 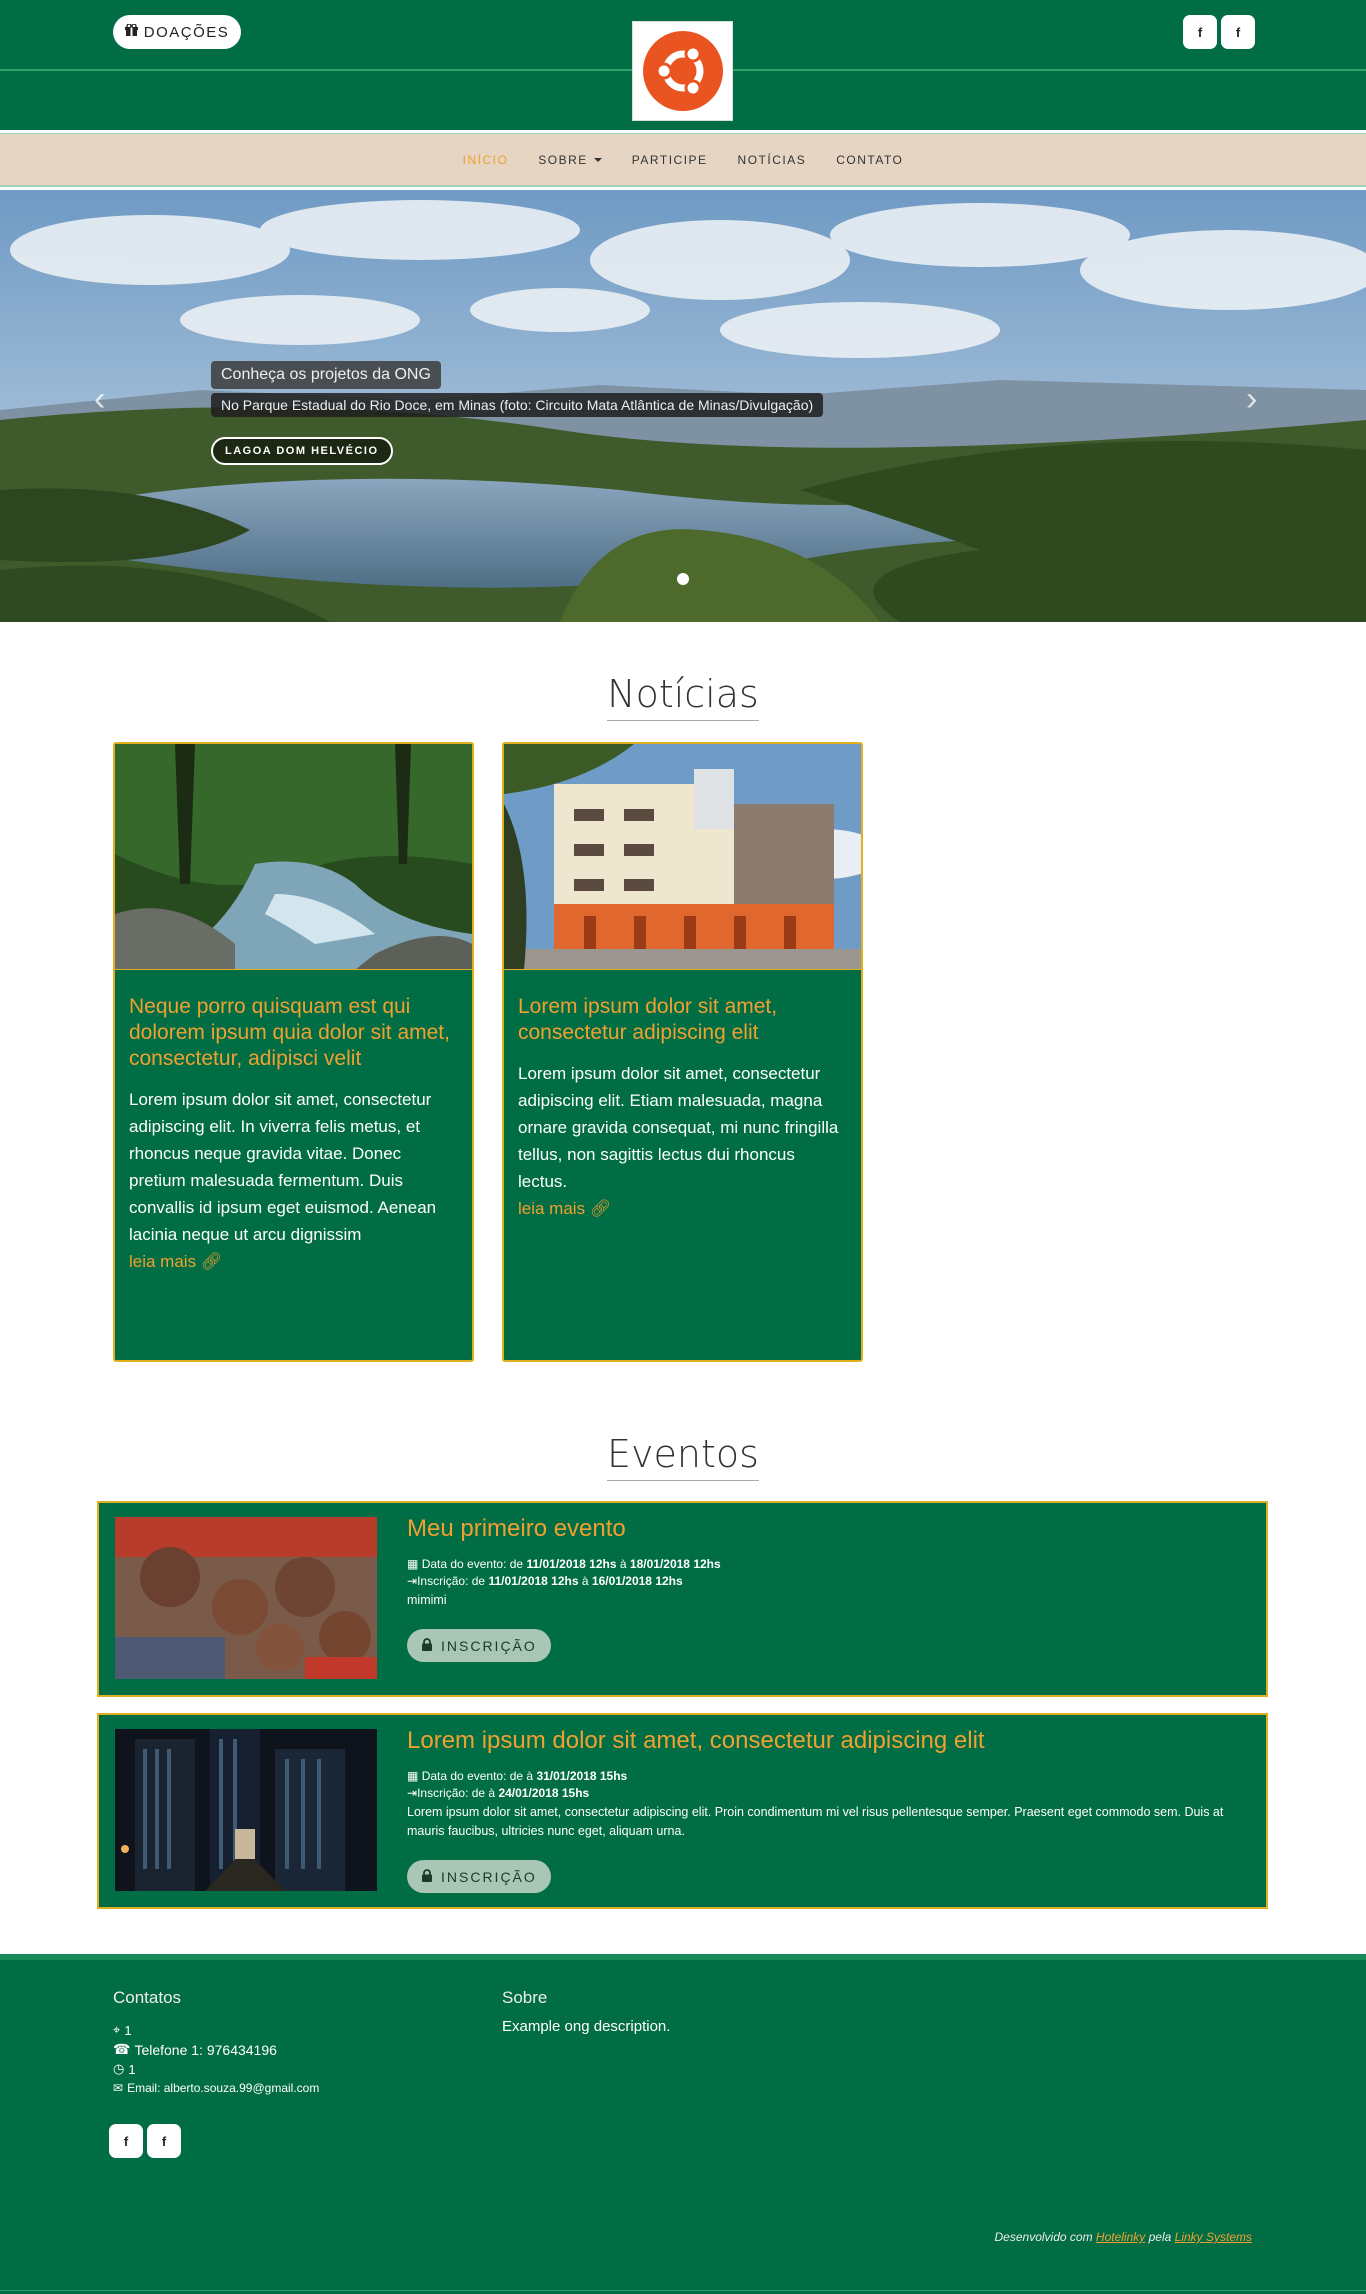 I want to click on event-date-label: Data do evento: de à, so click(x=477, y=1776).